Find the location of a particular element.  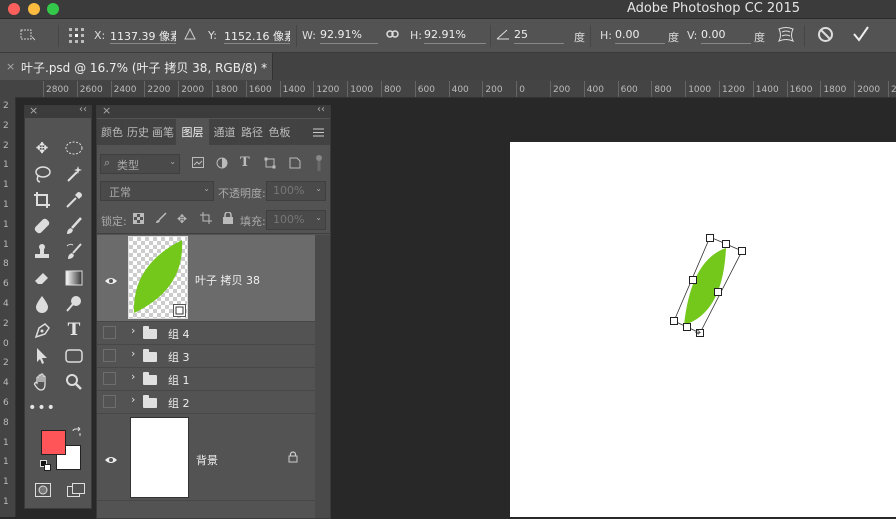

filter-adjustment-icon is located at coordinates (222, 164).